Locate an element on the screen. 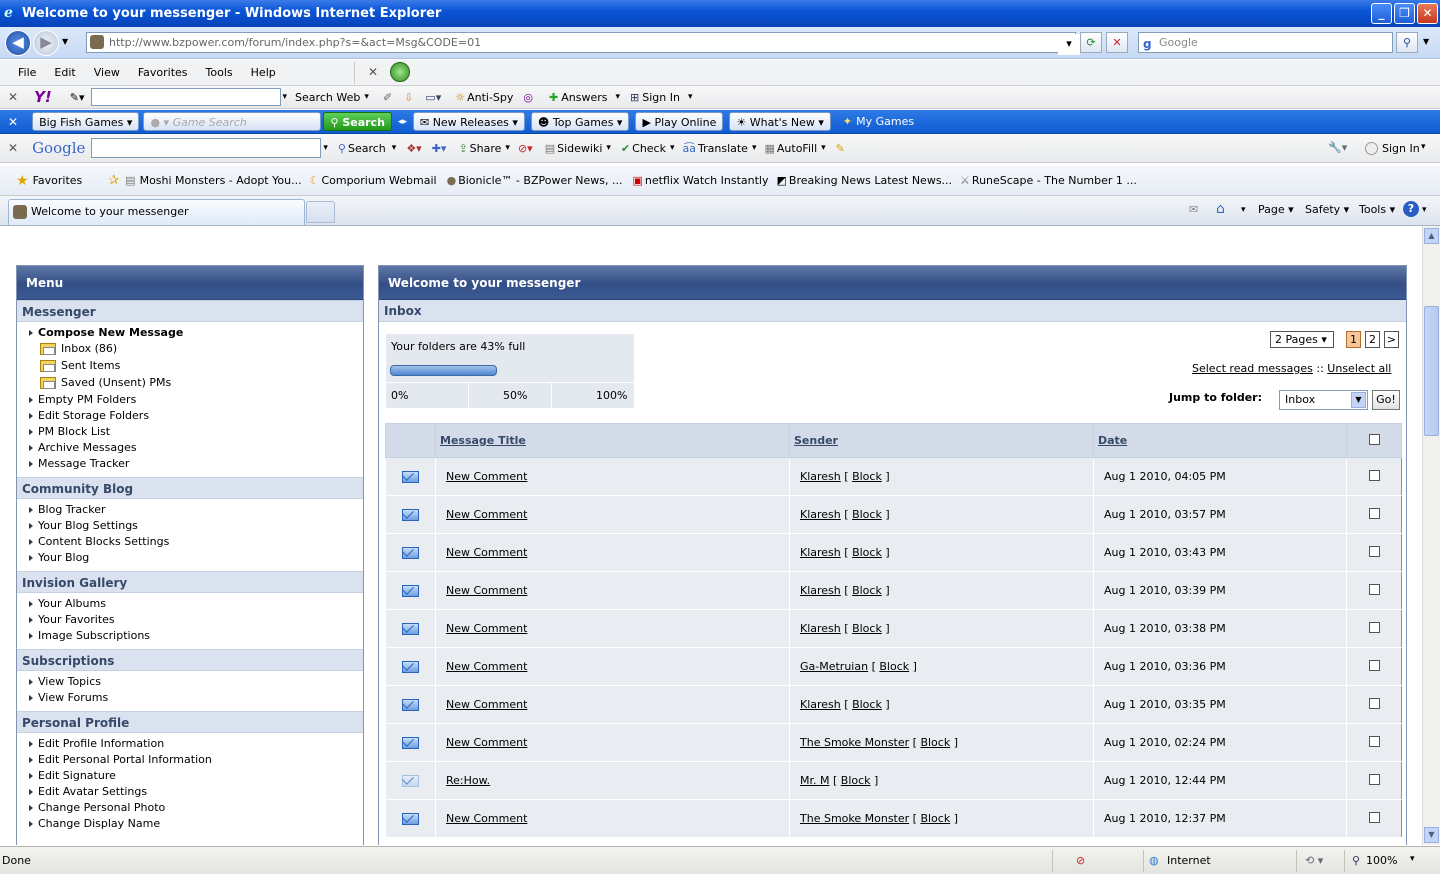 The image size is (1440, 874). zoom-level: 100% is located at coordinates (1381, 860).